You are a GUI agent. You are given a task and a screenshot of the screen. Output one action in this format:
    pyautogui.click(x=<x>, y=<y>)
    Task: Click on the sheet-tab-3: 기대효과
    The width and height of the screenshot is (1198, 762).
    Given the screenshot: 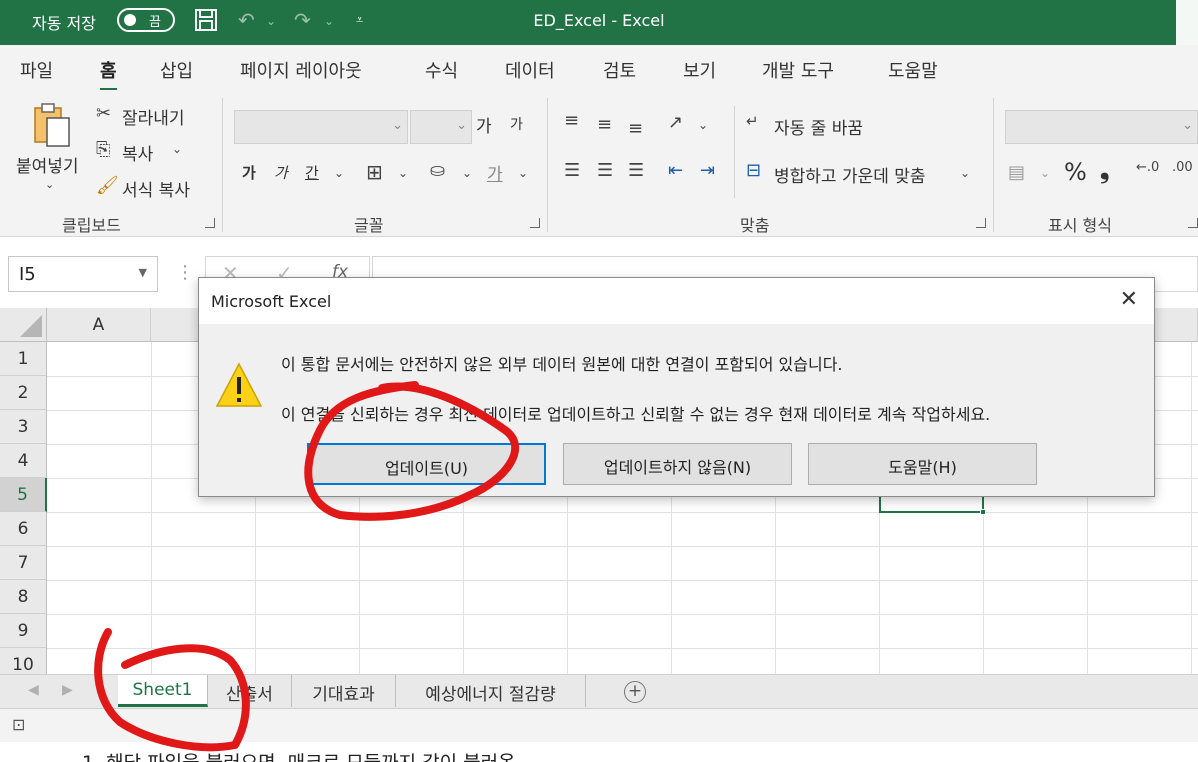 What is the action you would take?
    pyautogui.click(x=344, y=691)
    